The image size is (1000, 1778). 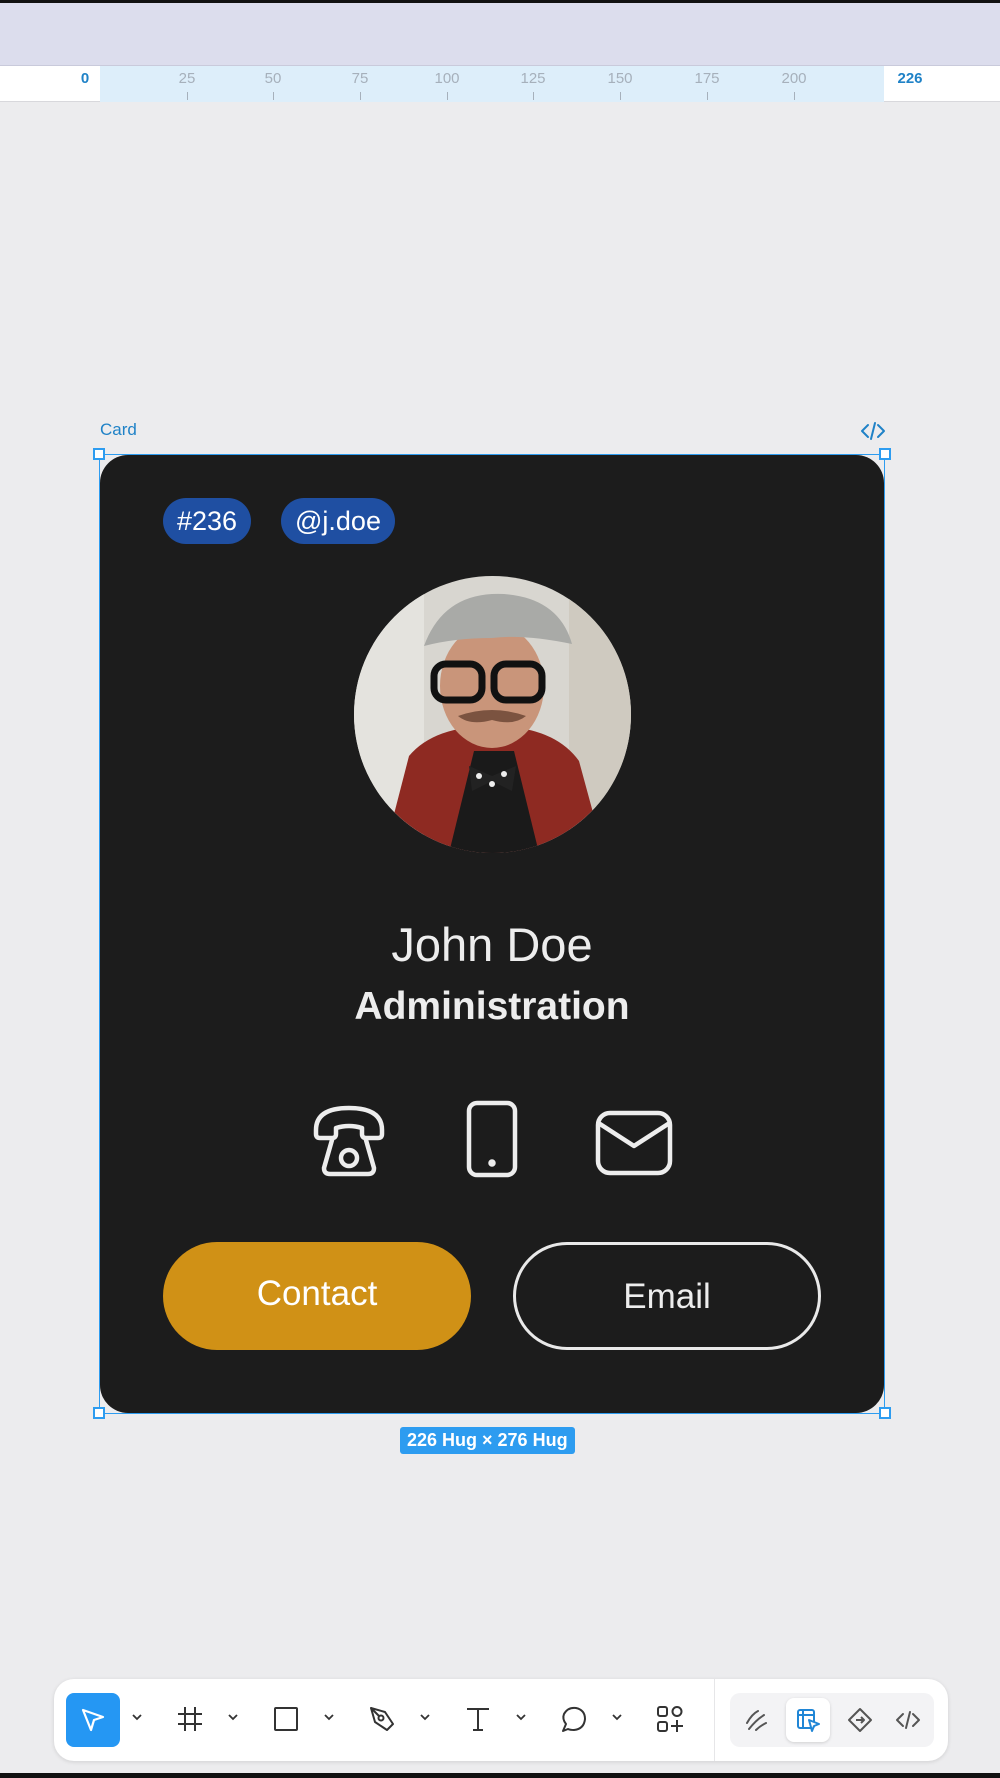 I want to click on department-label: Administration, so click(x=492, y=1006).